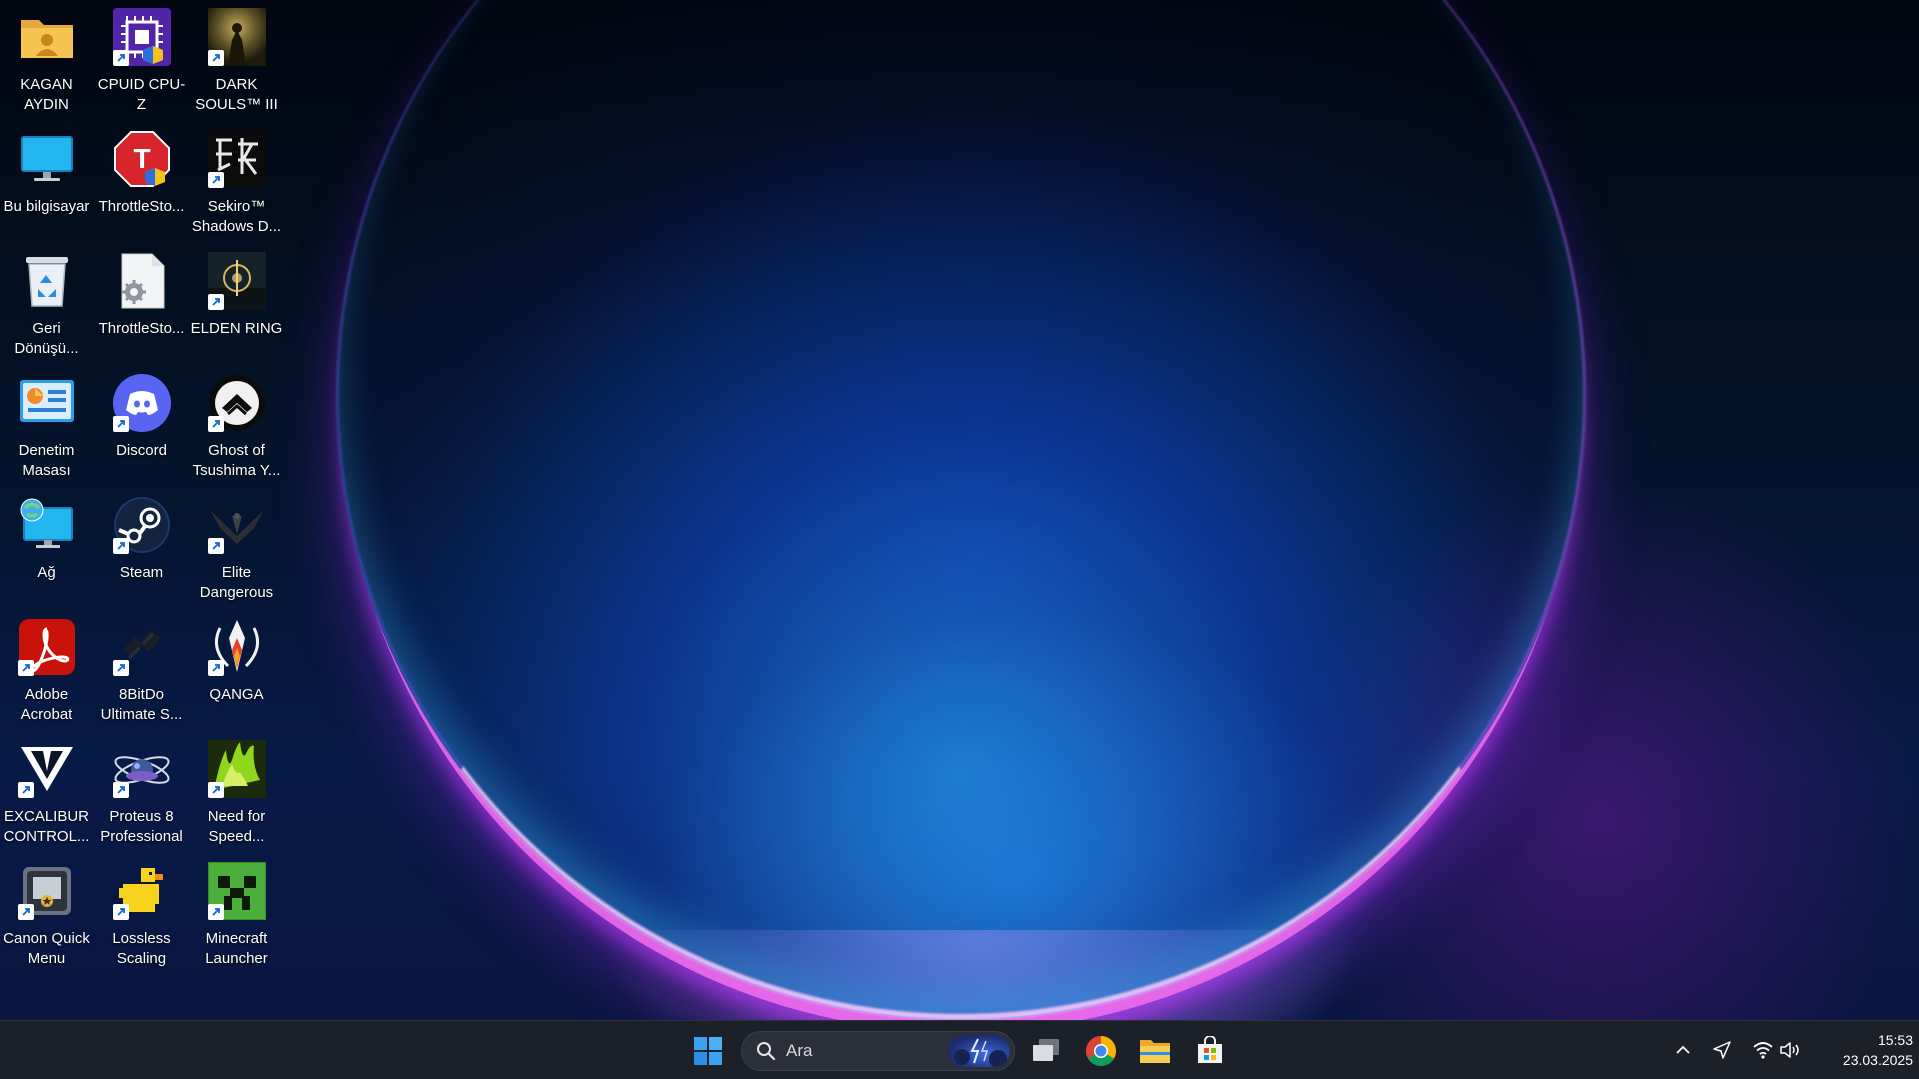 This screenshot has width=1919, height=1079. I want to click on search-icon, so click(766, 1051).